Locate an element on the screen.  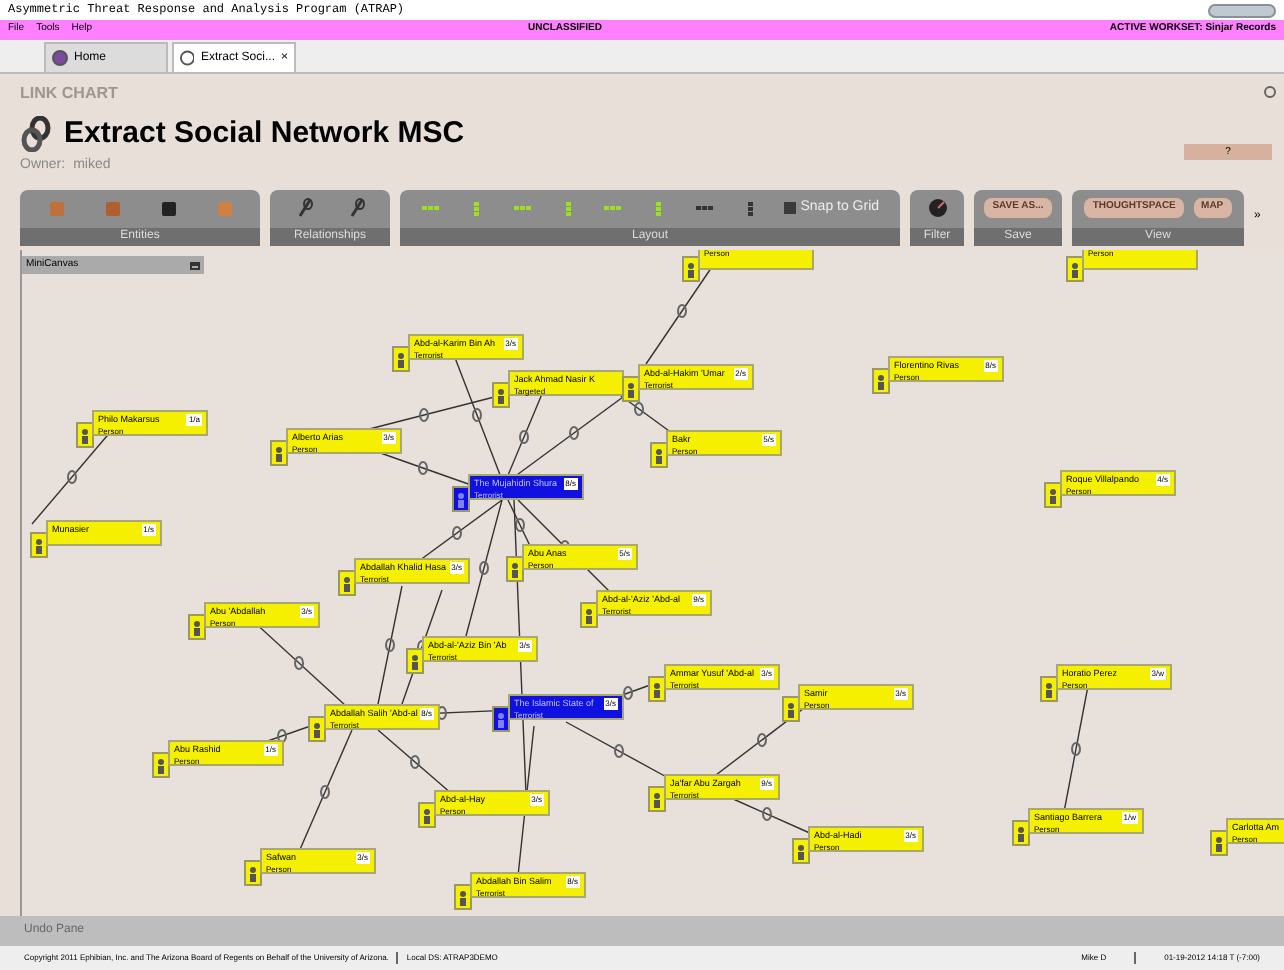
collapse-icon is located at coordinates (1270, 92).